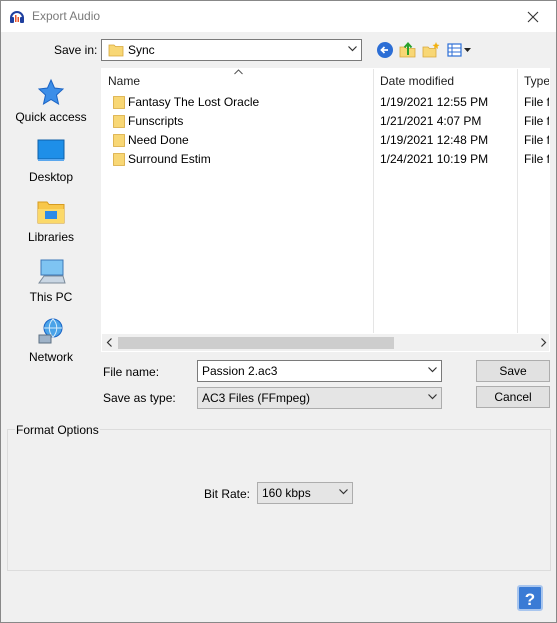 The width and height of the screenshot is (557, 623). What do you see at coordinates (194, 102) in the screenshot?
I see `file-name: Fantasy The Lost Oracle` at bounding box center [194, 102].